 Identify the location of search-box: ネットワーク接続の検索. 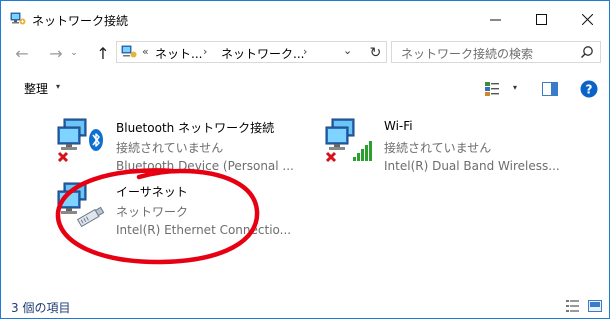
(496, 52).